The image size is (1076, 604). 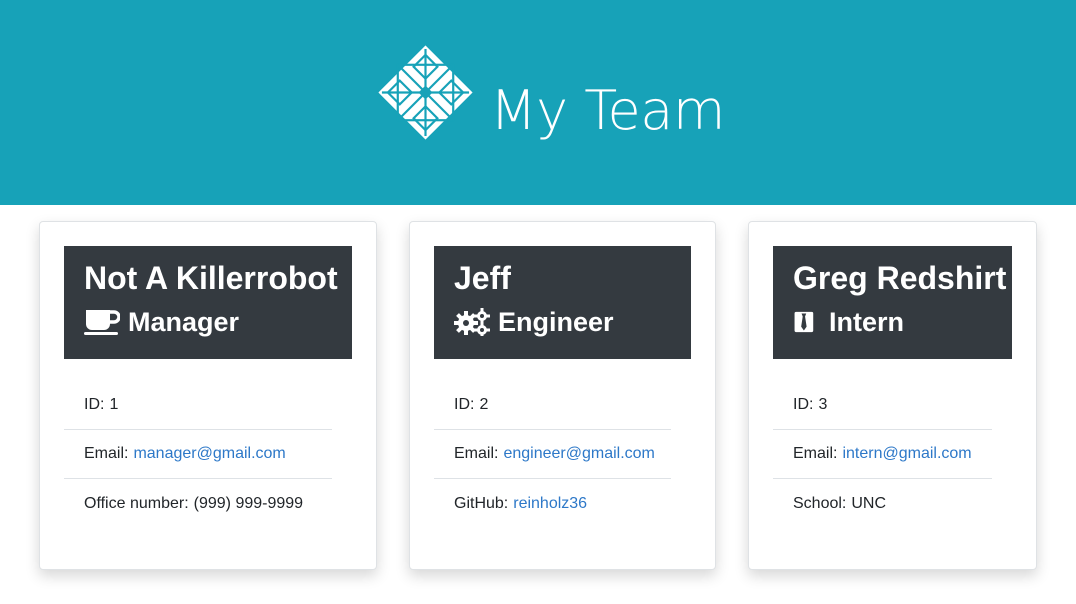 What do you see at coordinates (578, 454) in the screenshot?
I see `email-link: engineer@gmail.com` at bounding box center [578, 454].